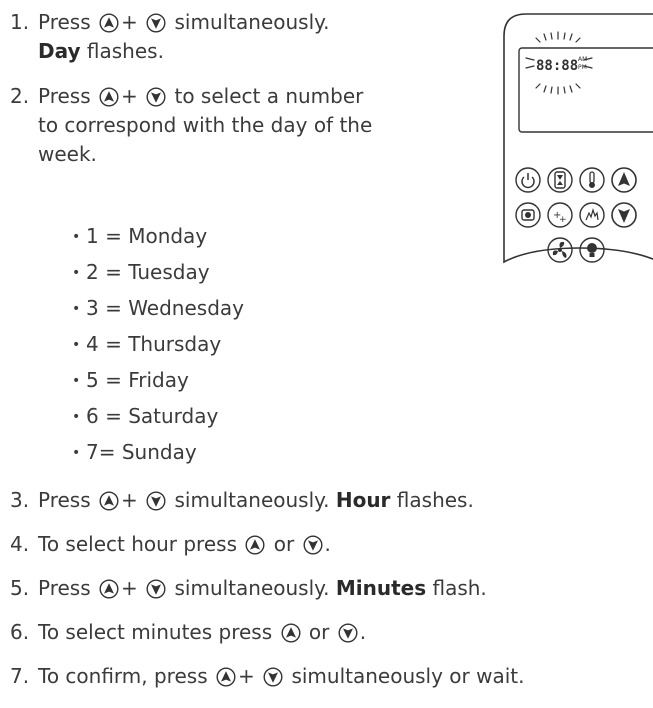  I want to click on setting-name-hour: Hour, so click(363, 500).